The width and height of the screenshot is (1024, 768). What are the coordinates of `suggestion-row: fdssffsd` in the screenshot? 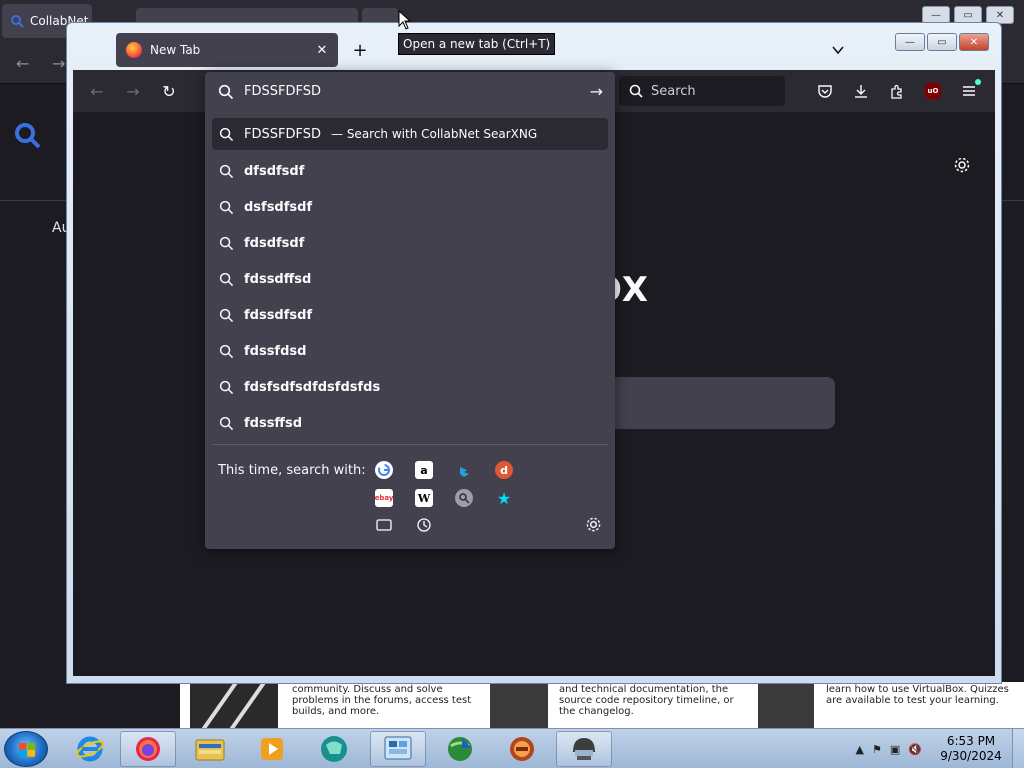 It's located at (410, 423).